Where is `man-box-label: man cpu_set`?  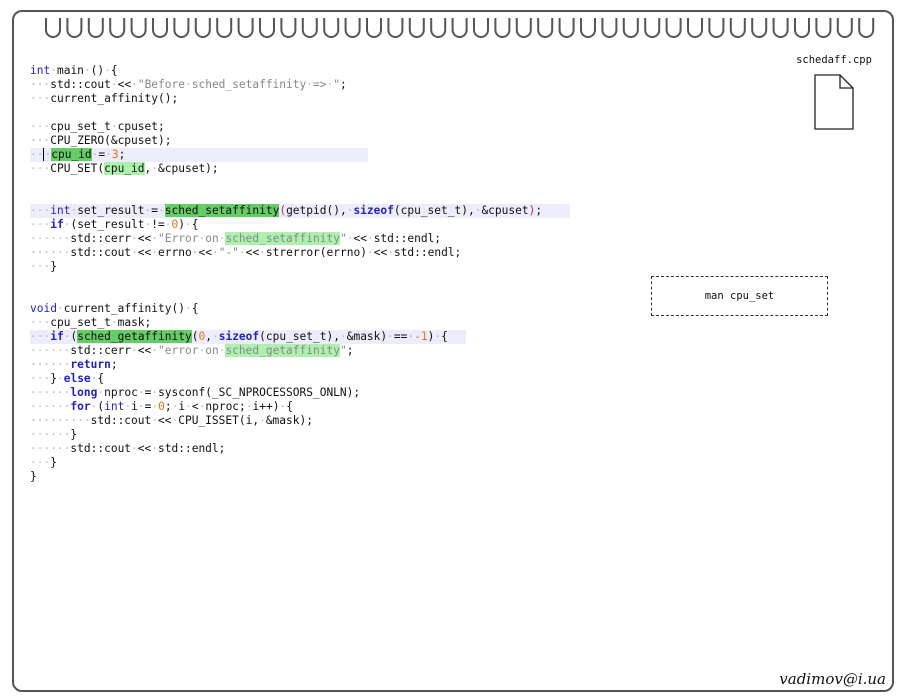
man-box-label: man cpu_set is located at coordinates (739, 296).